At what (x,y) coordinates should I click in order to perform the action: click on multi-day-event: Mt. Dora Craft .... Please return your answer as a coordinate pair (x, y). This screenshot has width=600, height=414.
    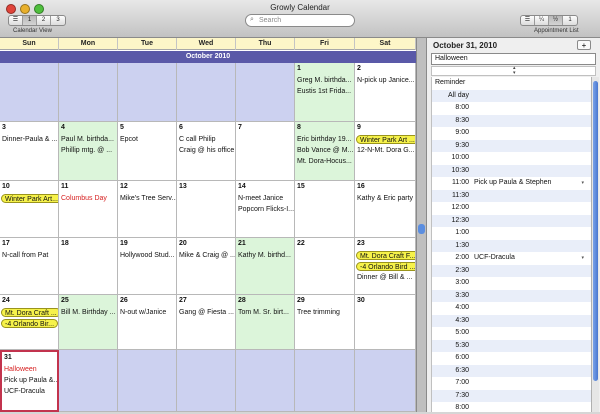
    Looking at the image, I should click on (29, 312).